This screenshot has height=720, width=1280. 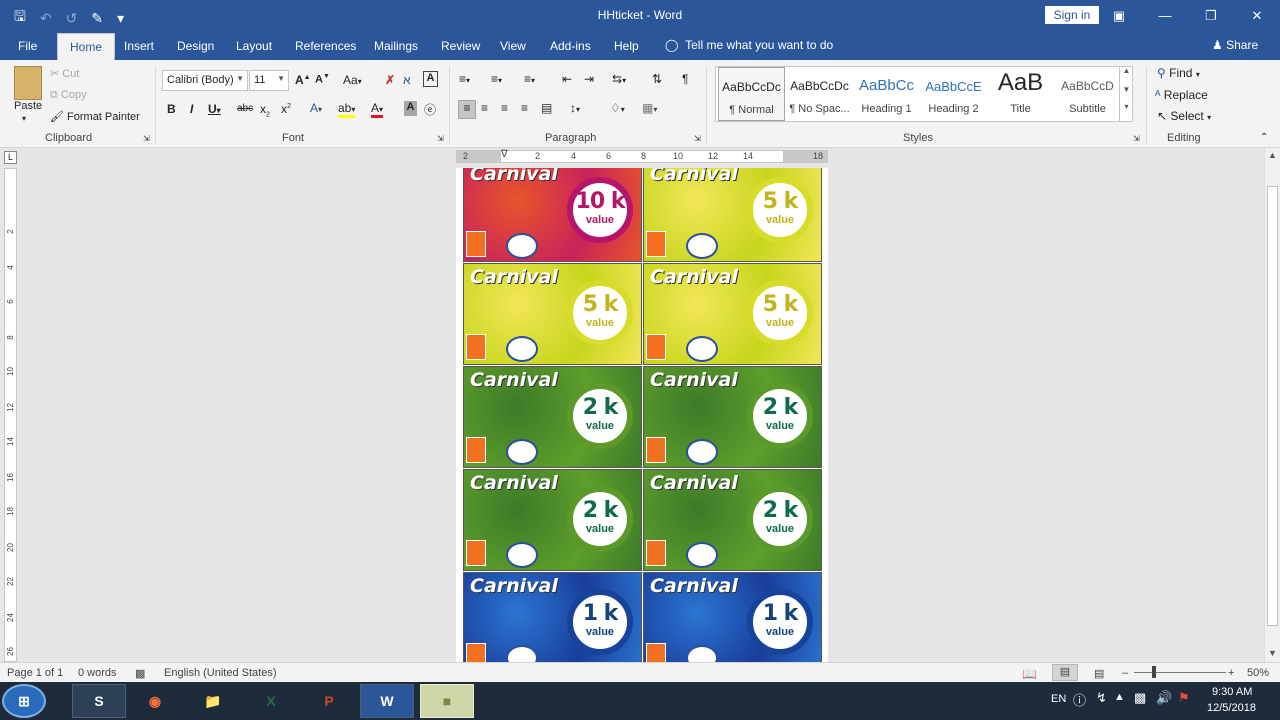 I want to click on tab-layout: Layout, so click(x=254, y=46).